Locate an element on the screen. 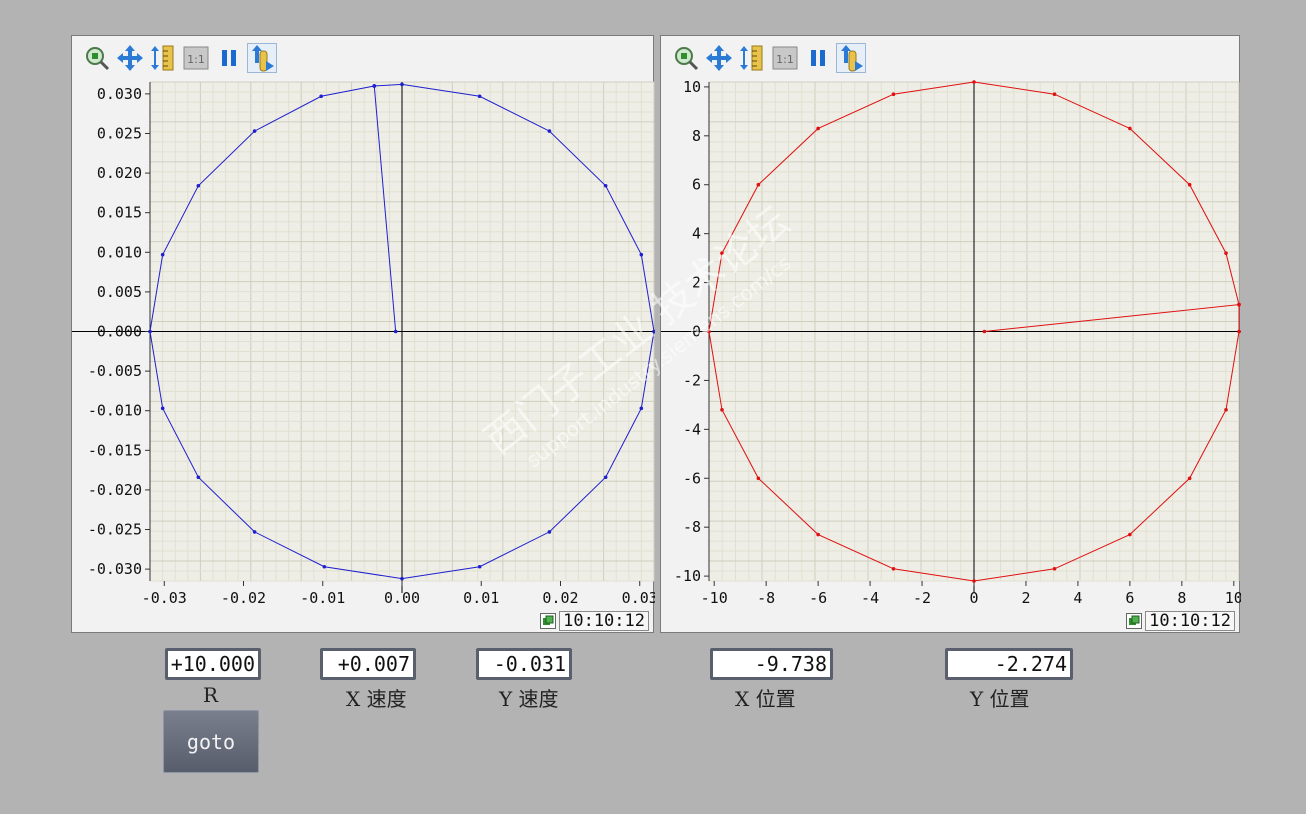  y-tick-label: 4 is located at coordinates (696, 234).